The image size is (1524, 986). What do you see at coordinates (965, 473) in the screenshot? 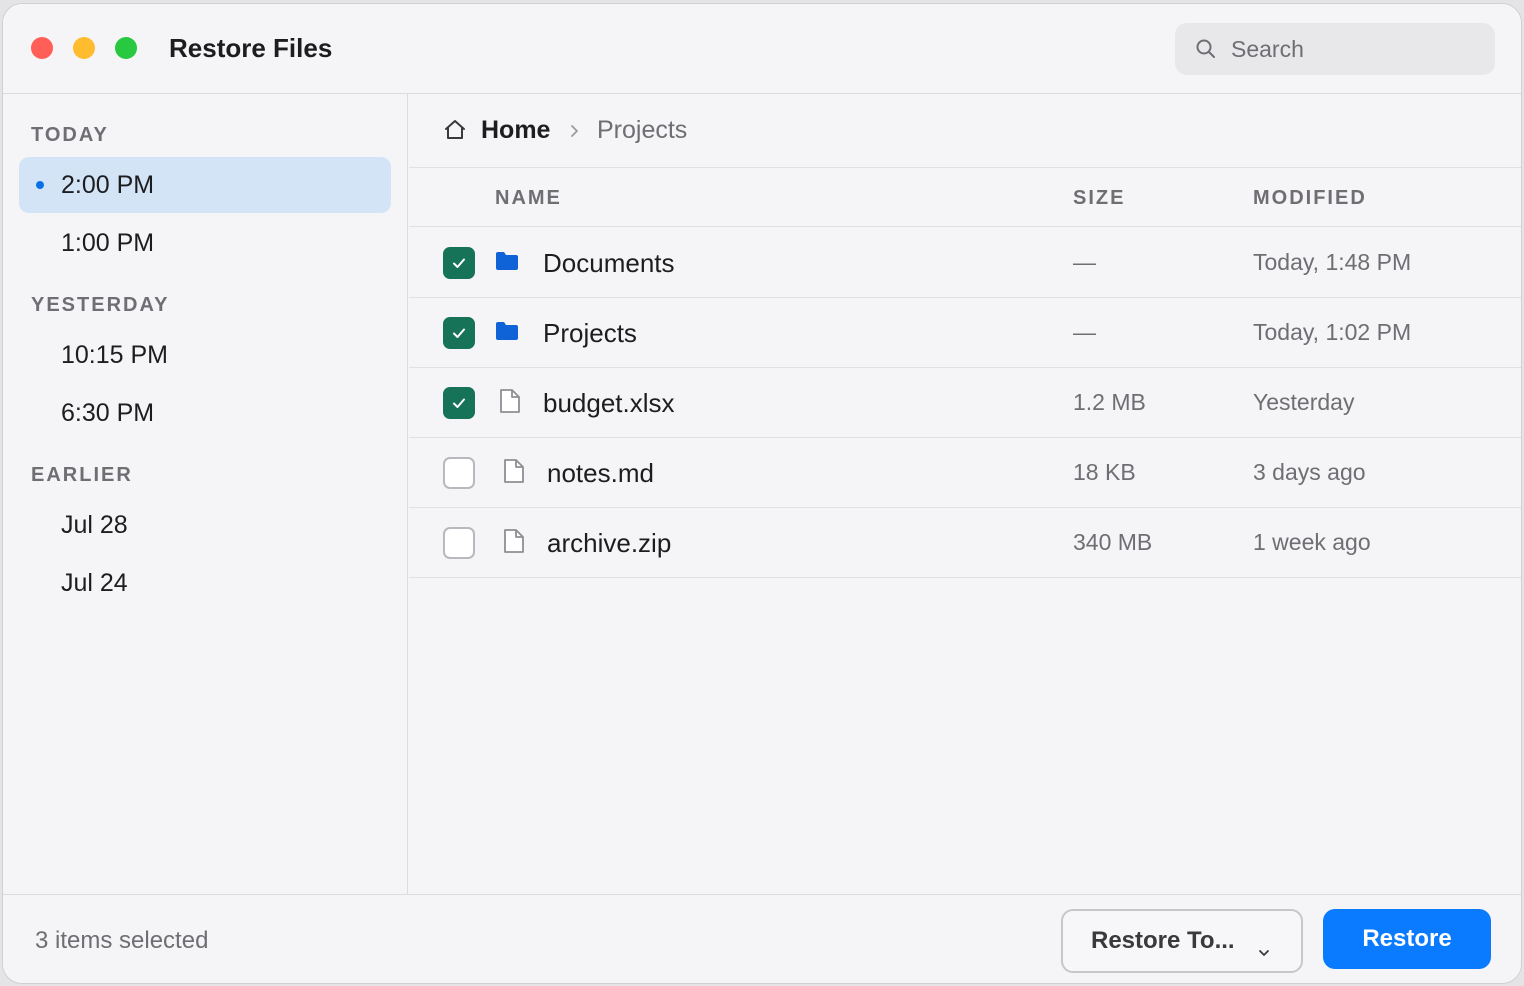
I see `table-row: notes.md 18 KB 3 days ago` at bounding box center [965, 473].